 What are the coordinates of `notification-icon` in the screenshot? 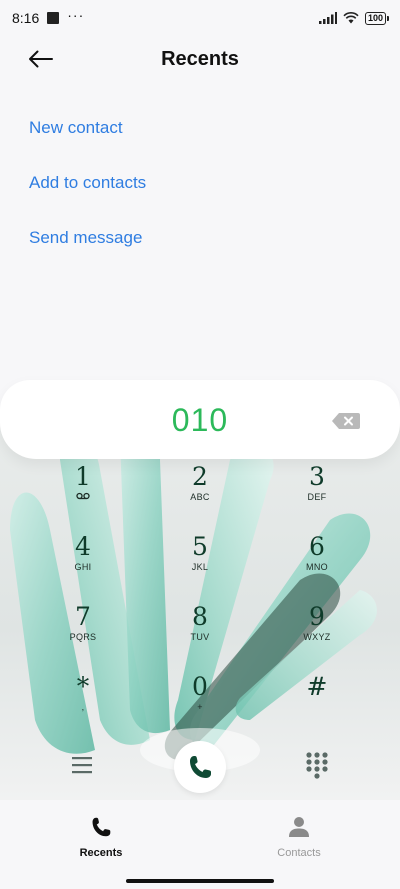 It's located at (53, 18).